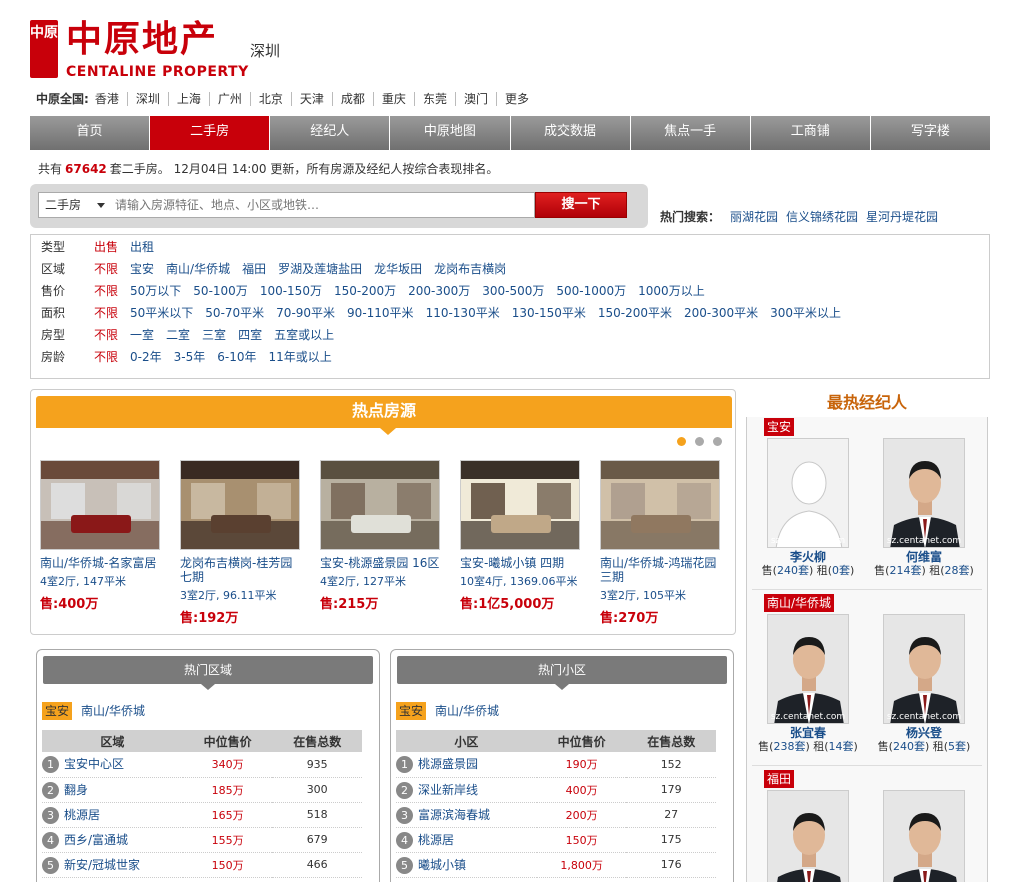 Image resolution: width=1021 pixels, height=882 pixels. What do you see at coordinates (111, 99) in the screenshot?
I see `city-link: 香港` at bounding box center [111, 99].